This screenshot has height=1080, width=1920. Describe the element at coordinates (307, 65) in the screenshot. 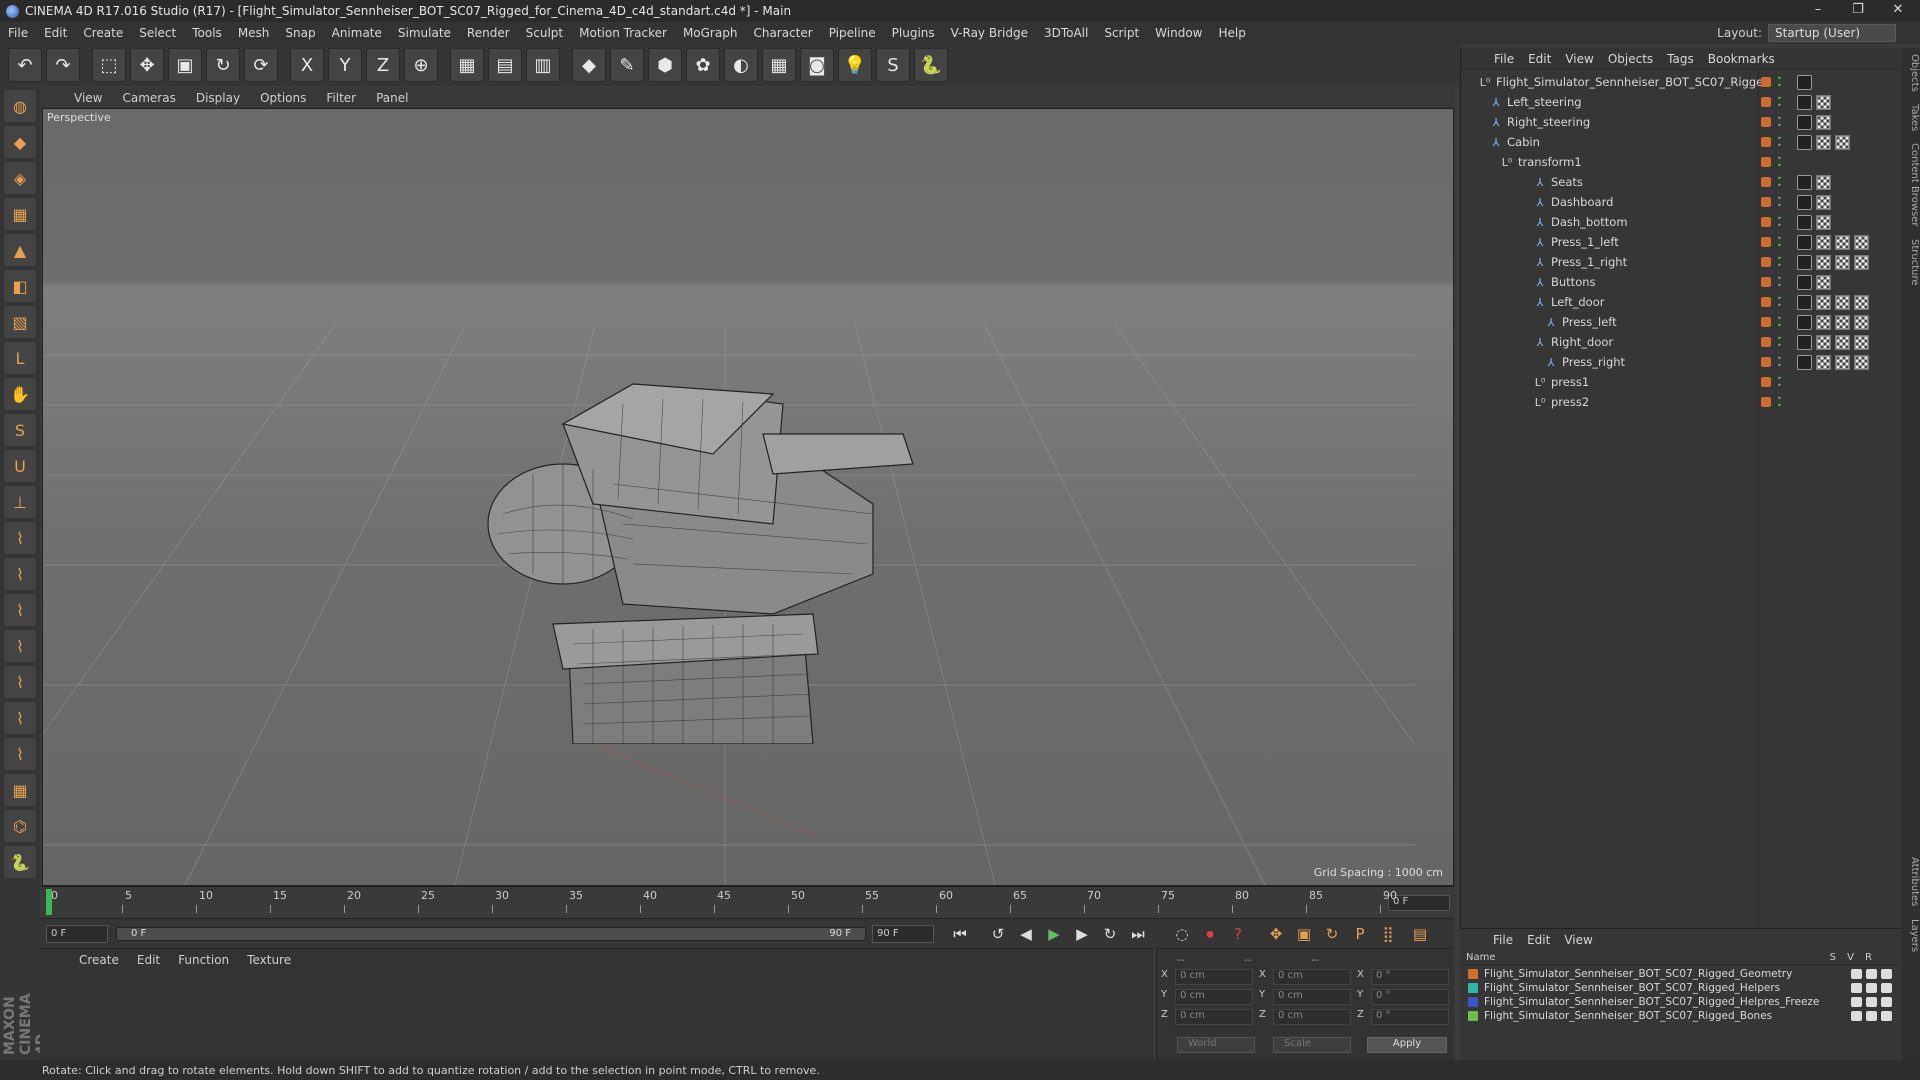

I see `x-axis-icon: X` at that location.